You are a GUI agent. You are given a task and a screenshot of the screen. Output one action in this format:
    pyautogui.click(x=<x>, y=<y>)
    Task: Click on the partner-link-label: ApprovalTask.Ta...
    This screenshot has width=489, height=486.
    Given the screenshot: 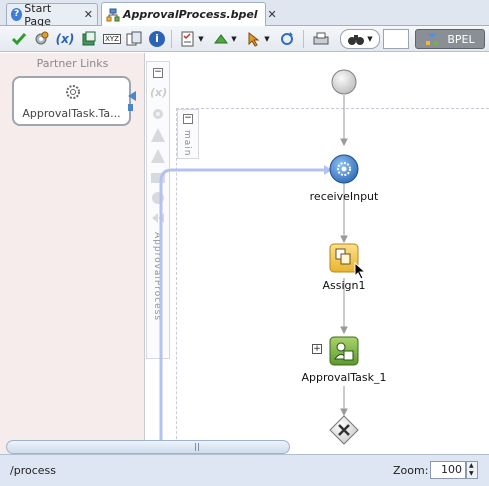 What is the action you would take?
    pyautogui.click(x=71, y=113)
    